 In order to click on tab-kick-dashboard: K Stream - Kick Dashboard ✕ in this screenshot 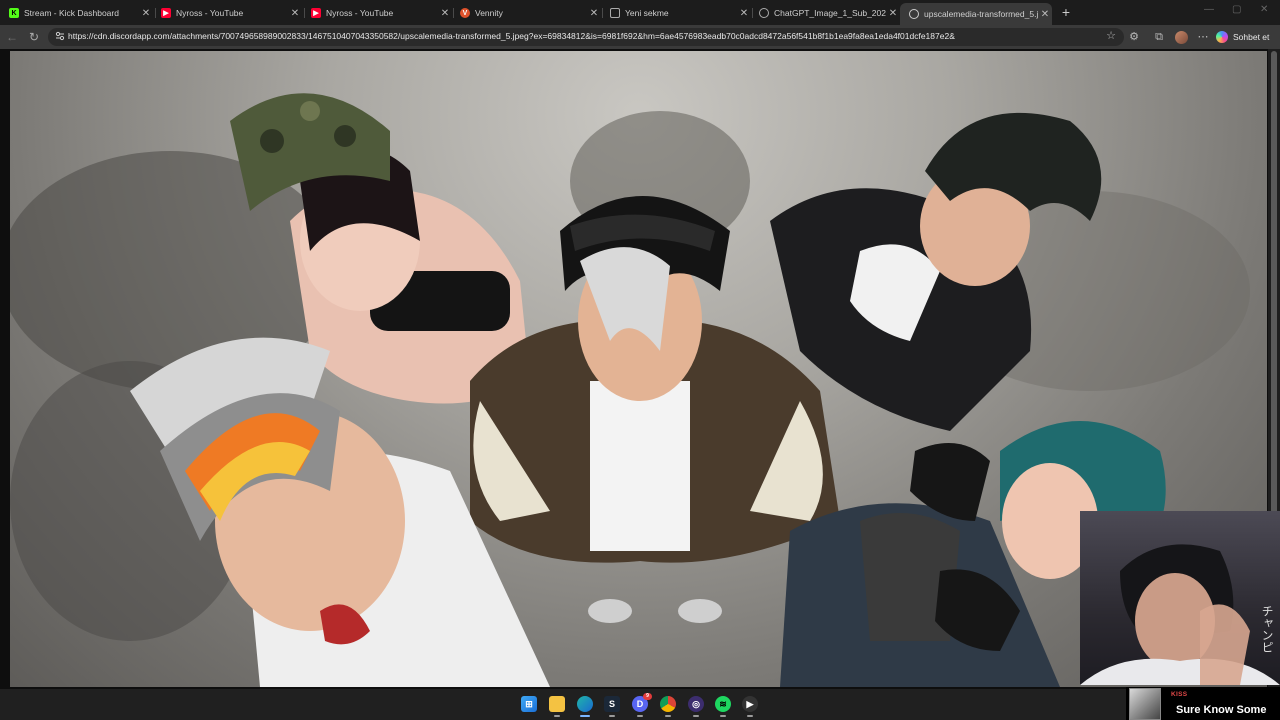, I will do `click(76, 13)`.